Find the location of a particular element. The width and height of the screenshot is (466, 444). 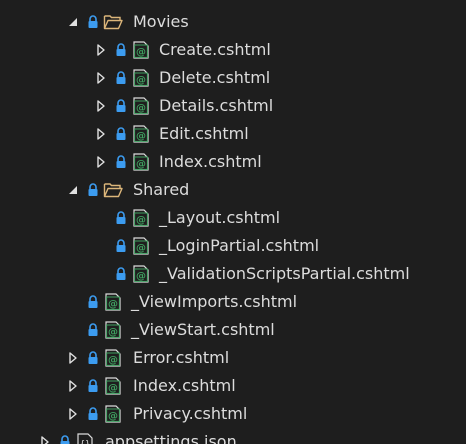

json-file-icon: {} is located at coordinates (85, 438).